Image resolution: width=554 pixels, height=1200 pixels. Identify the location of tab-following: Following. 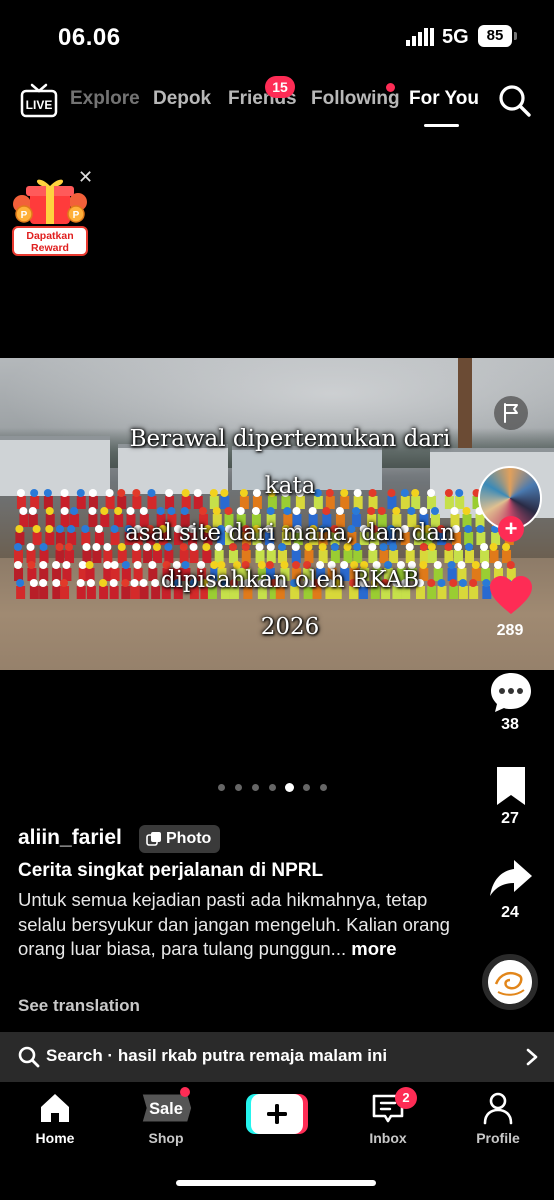
(355, 99).